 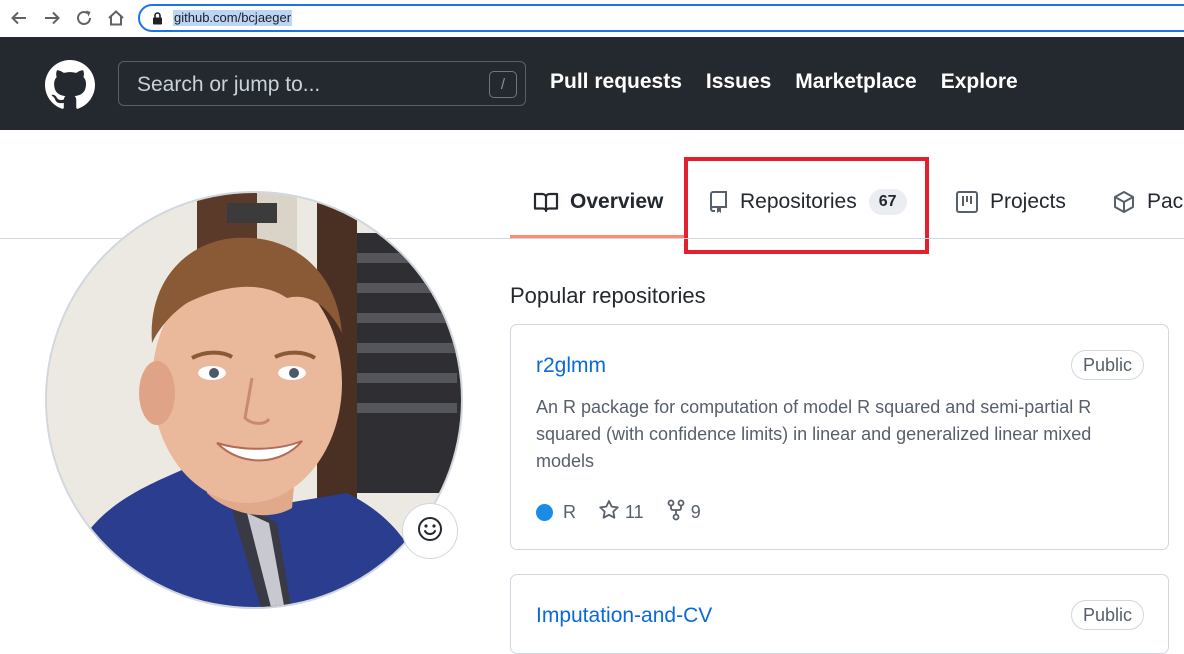 What do you see at coordinates (157, 21) in the screenshot?
I see `lock-icon` at bounding box center [157, 21].